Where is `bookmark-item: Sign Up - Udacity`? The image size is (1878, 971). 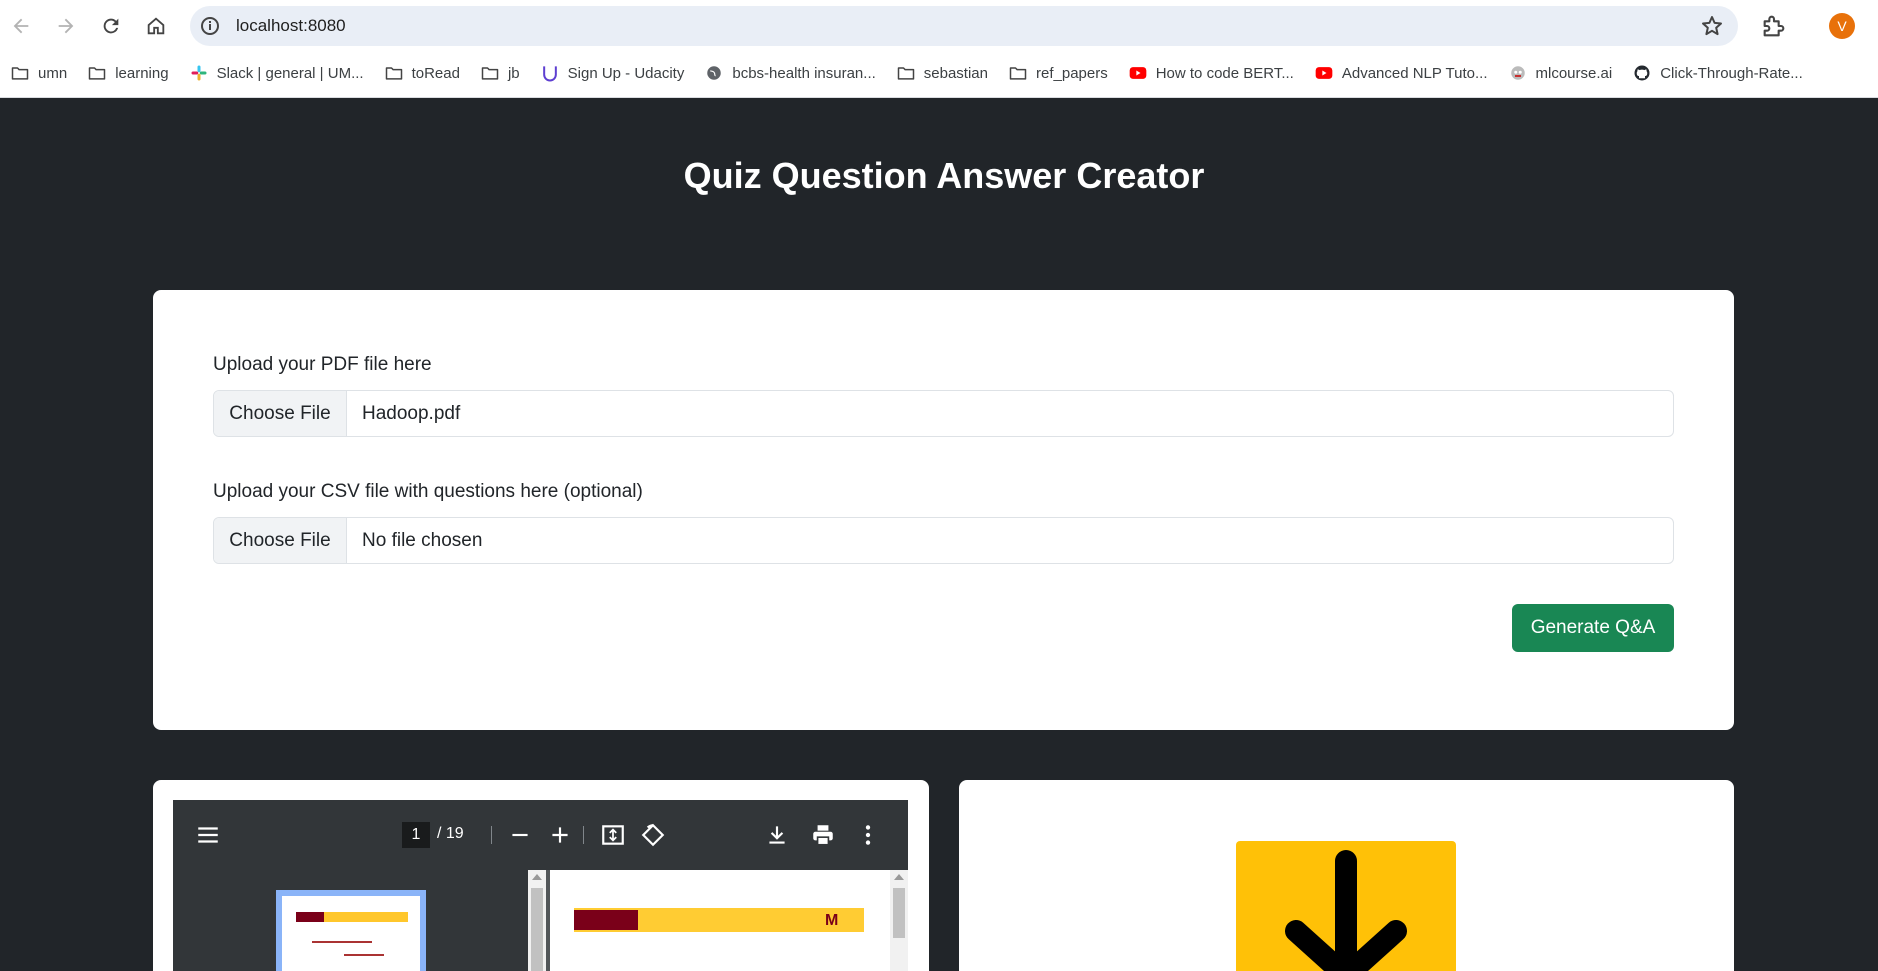 bookmark-item: Sign Up - Udacity is located at coordinates (612, 73).